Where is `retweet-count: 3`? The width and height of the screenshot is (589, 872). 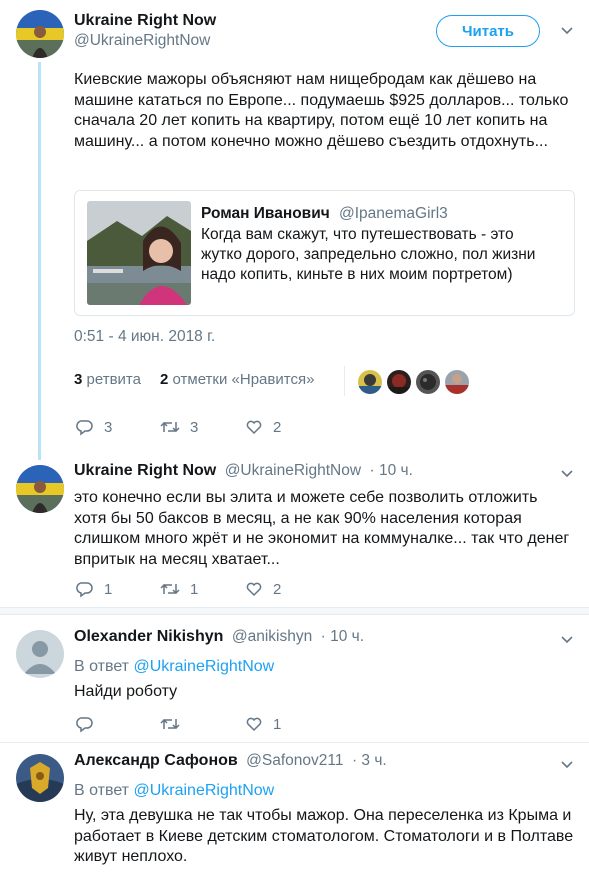 retweet-count: 3 is located at coordinates (194, 427).